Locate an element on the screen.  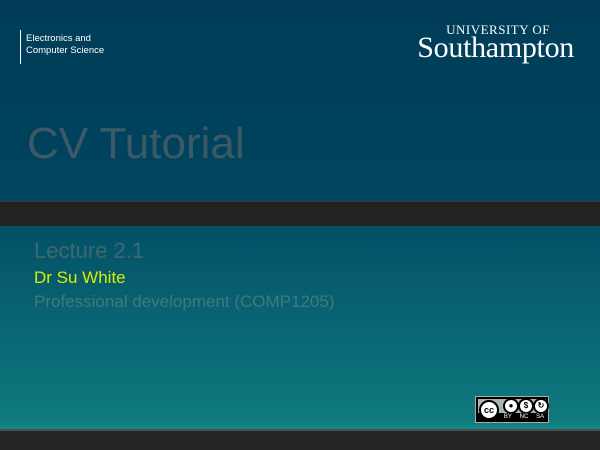
cc-logo-icon: cc is located at coordinates (489, 410).